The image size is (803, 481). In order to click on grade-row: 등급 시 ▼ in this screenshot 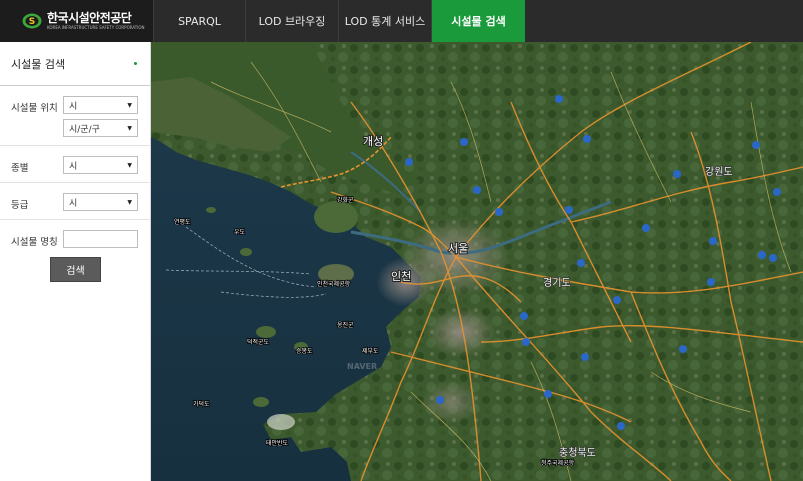, I will do `click(75, 201)`.